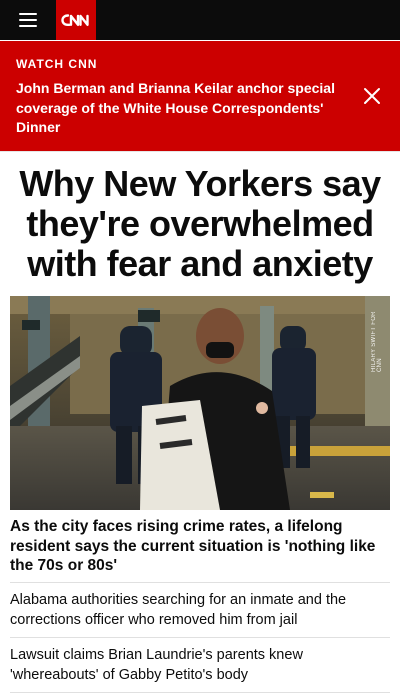 This screenshot has width=400, height=700. I want to click on cnn-logo, so click(76, 20).